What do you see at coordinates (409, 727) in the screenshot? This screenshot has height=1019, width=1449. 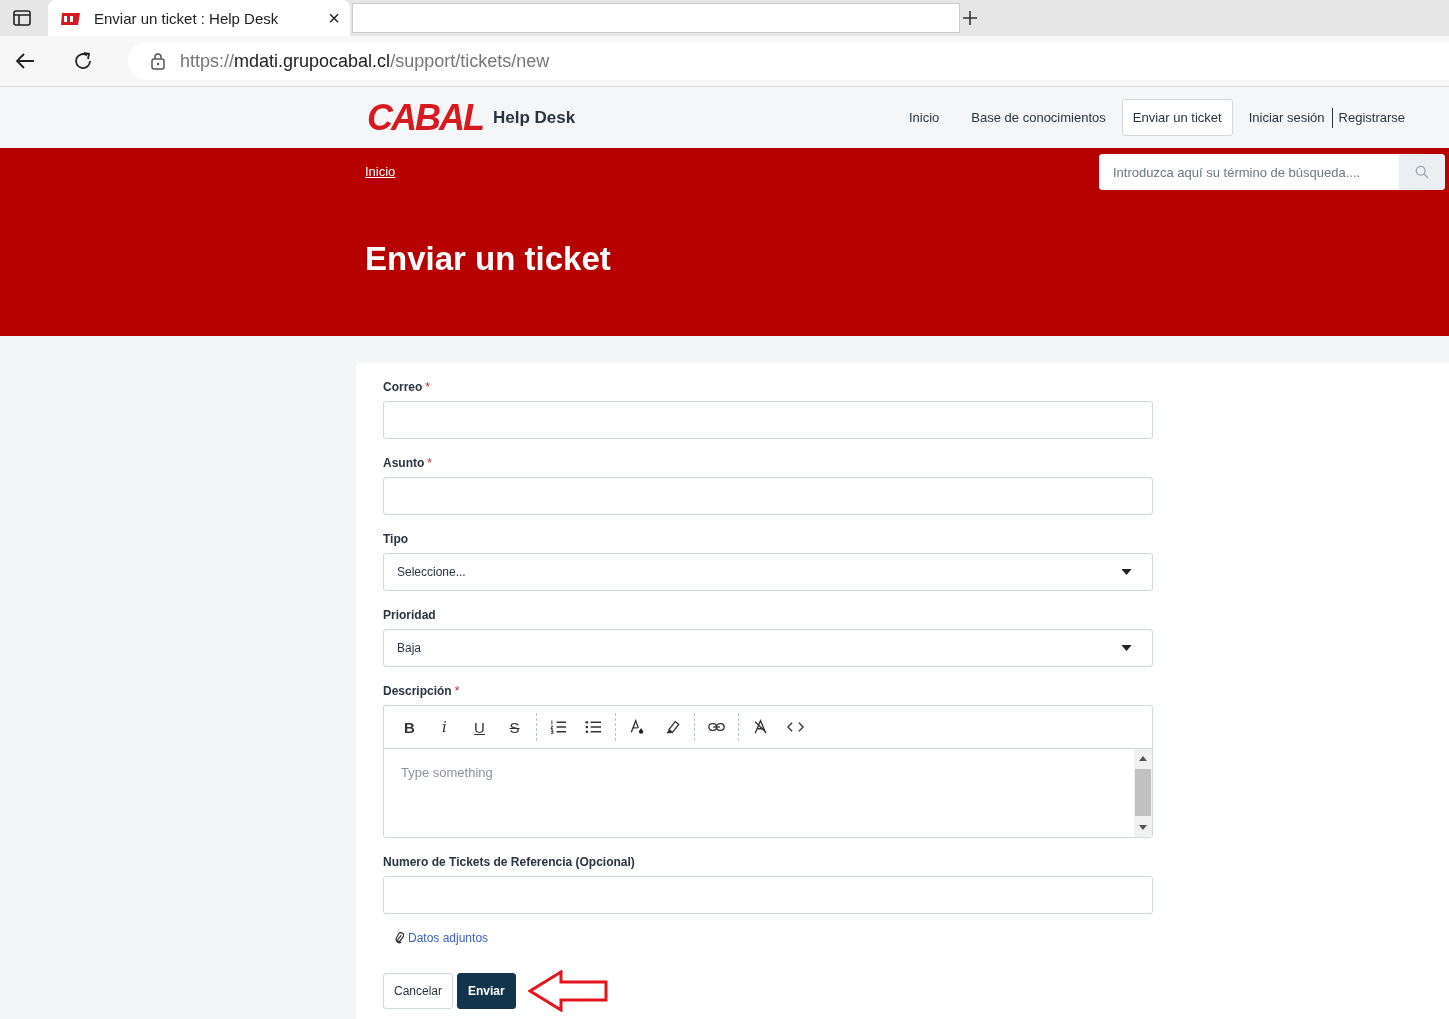 I see `bold-button: B` at bounding box center [409, 727].